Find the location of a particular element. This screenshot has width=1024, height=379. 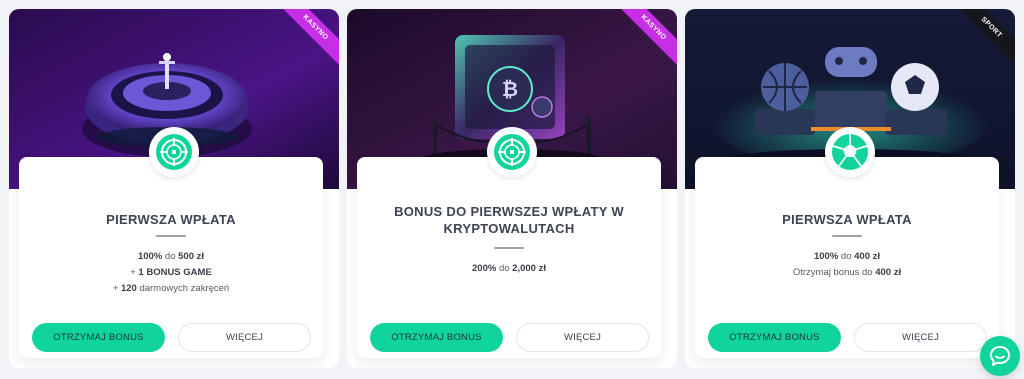

promo-line-2: + 1 BONUS GAME is located at coordinates (171, 272).